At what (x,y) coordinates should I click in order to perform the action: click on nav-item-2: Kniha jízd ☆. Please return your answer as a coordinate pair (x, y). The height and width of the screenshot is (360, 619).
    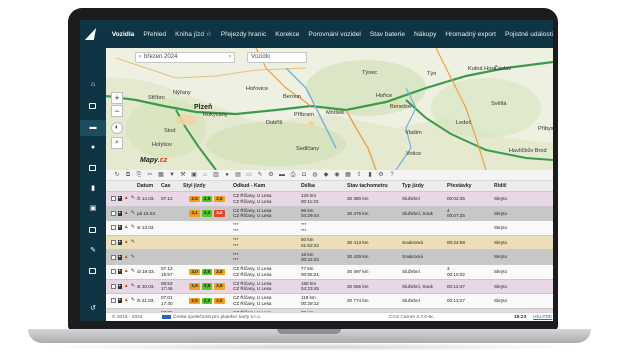
    Looking at the image, I should click on (193, 34).